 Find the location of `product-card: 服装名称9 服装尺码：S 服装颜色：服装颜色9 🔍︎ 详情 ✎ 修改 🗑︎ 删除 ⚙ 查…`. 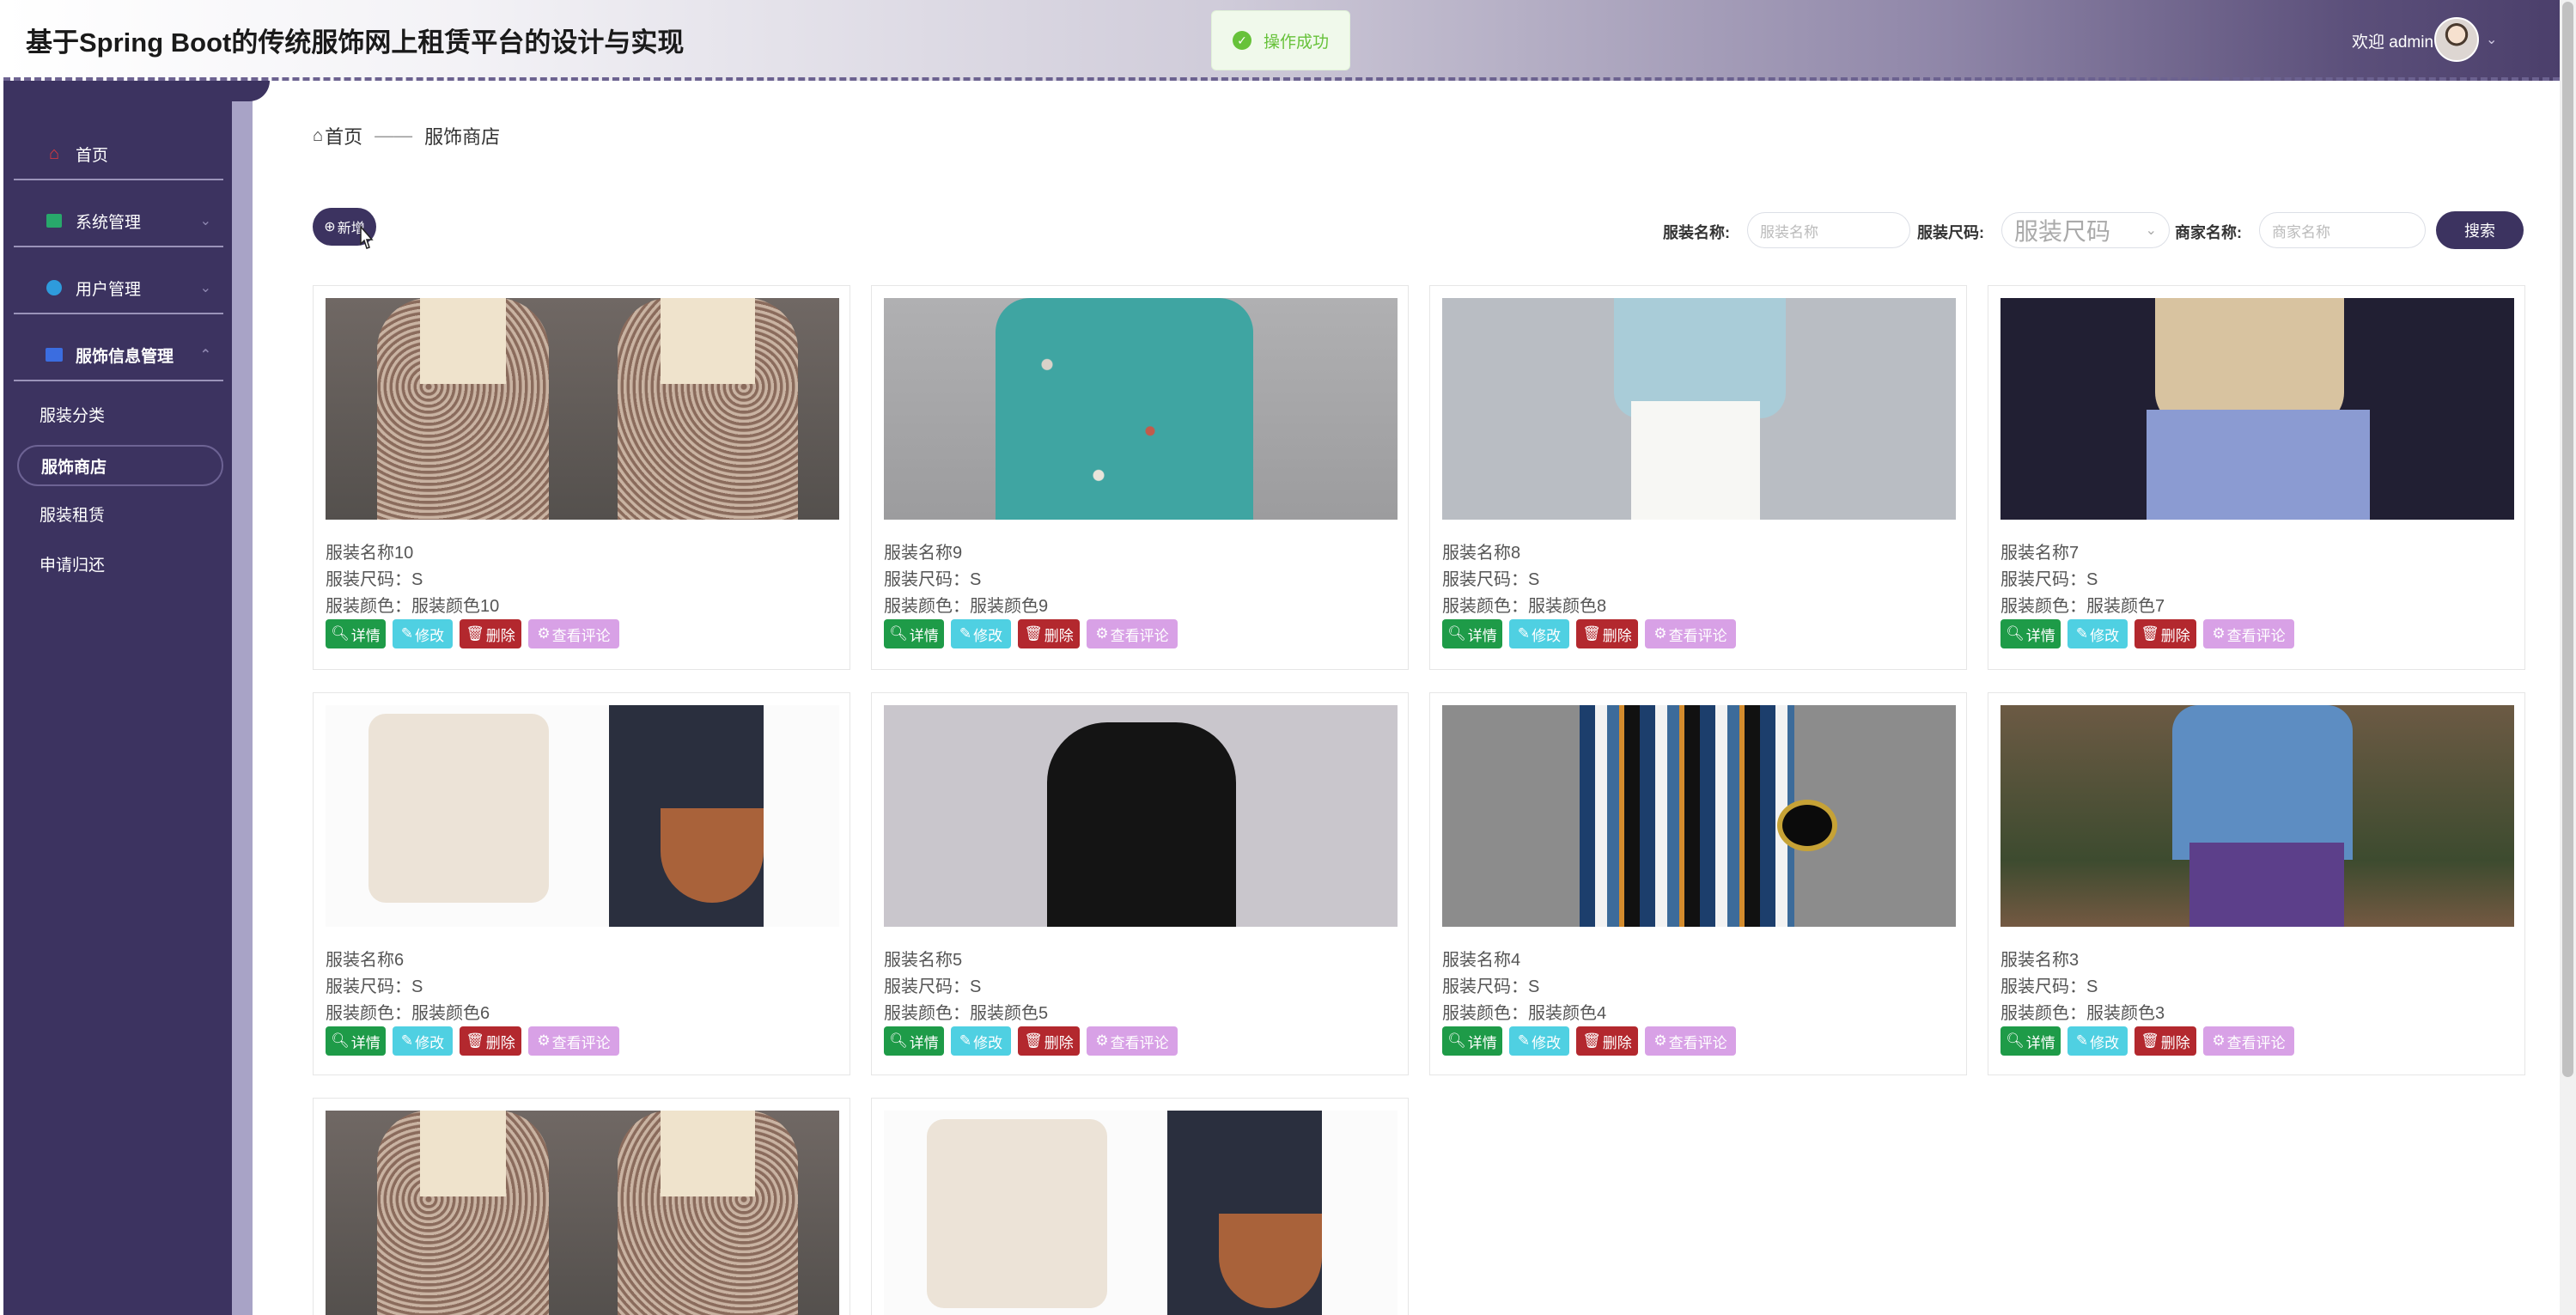

product-card: 服装名称9 服装尺码：S 服装颜色：服装颜色9 🔍︎ 详情 ✎ 修改 🗑︎ 删除 ⚙ 查… is located at coordinates (1140, 477).